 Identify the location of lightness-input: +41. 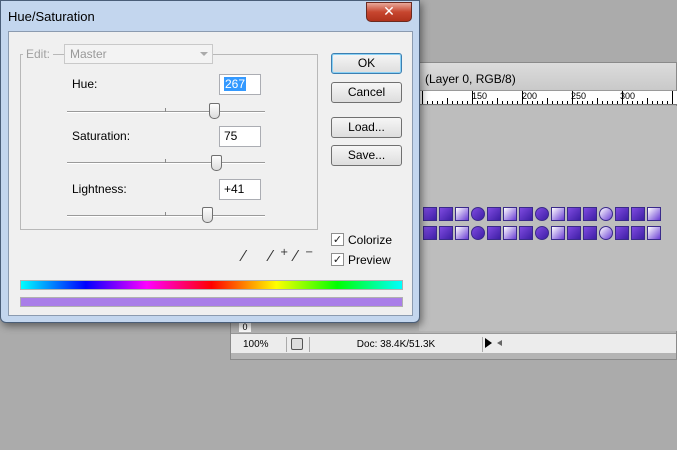
(240, 189).